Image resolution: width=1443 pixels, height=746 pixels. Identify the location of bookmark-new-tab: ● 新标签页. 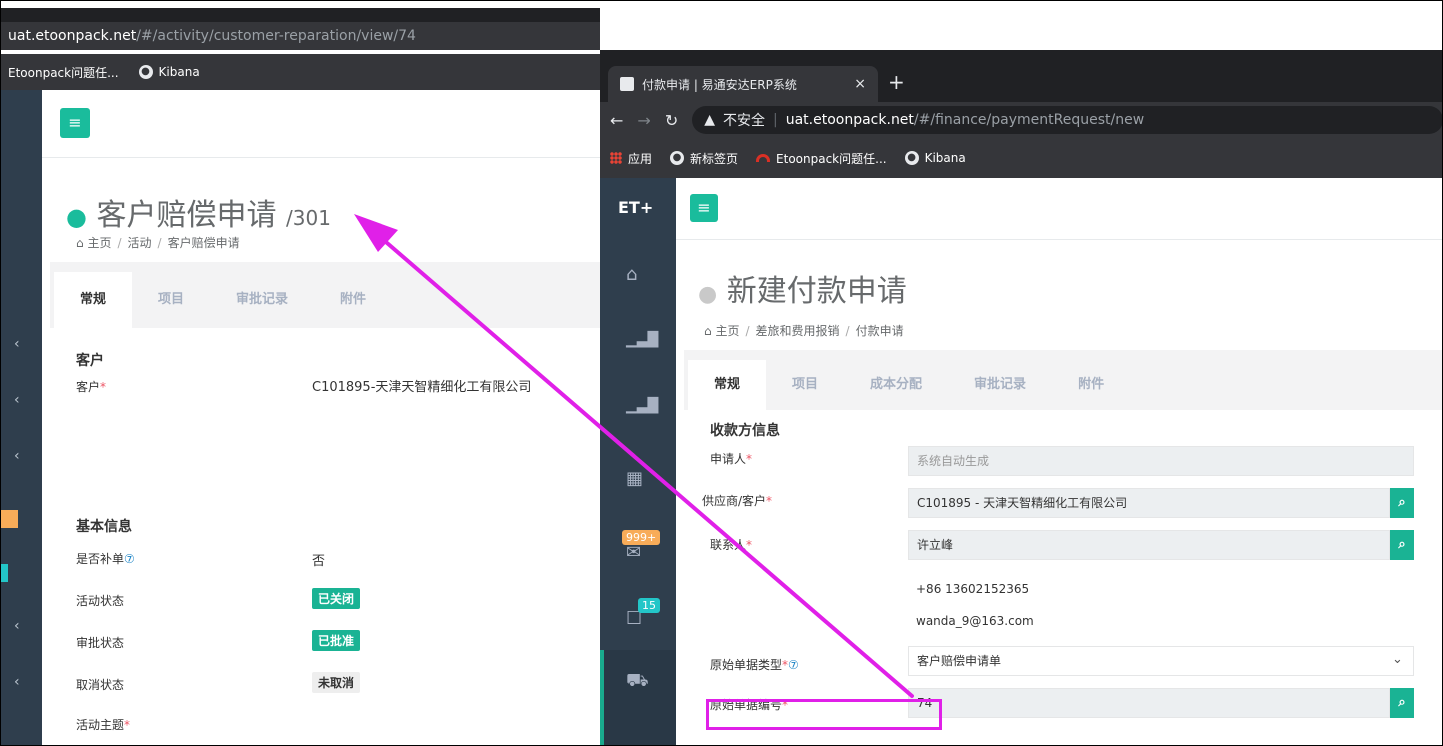
(704, 158).